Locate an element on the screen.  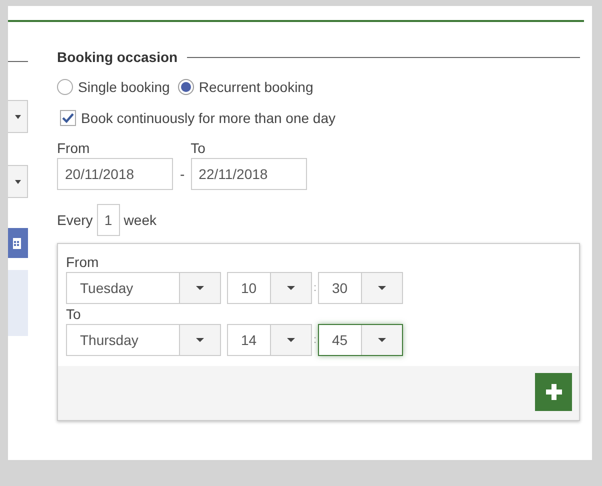
calendar-icon is located at coordinates (17, 243).